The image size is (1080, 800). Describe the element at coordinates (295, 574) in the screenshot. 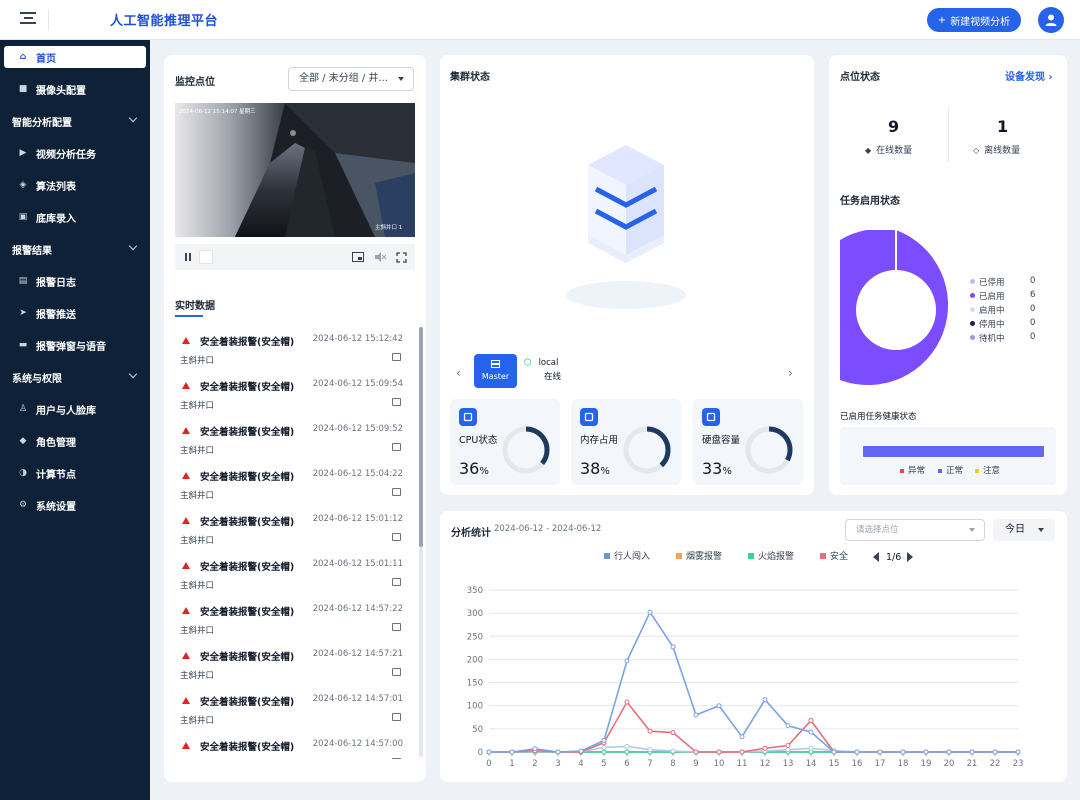

I see `alarm-list-item: 安全着装报警(安全帽) 2024-06-12 15:01:11 主斜井口` at that location.